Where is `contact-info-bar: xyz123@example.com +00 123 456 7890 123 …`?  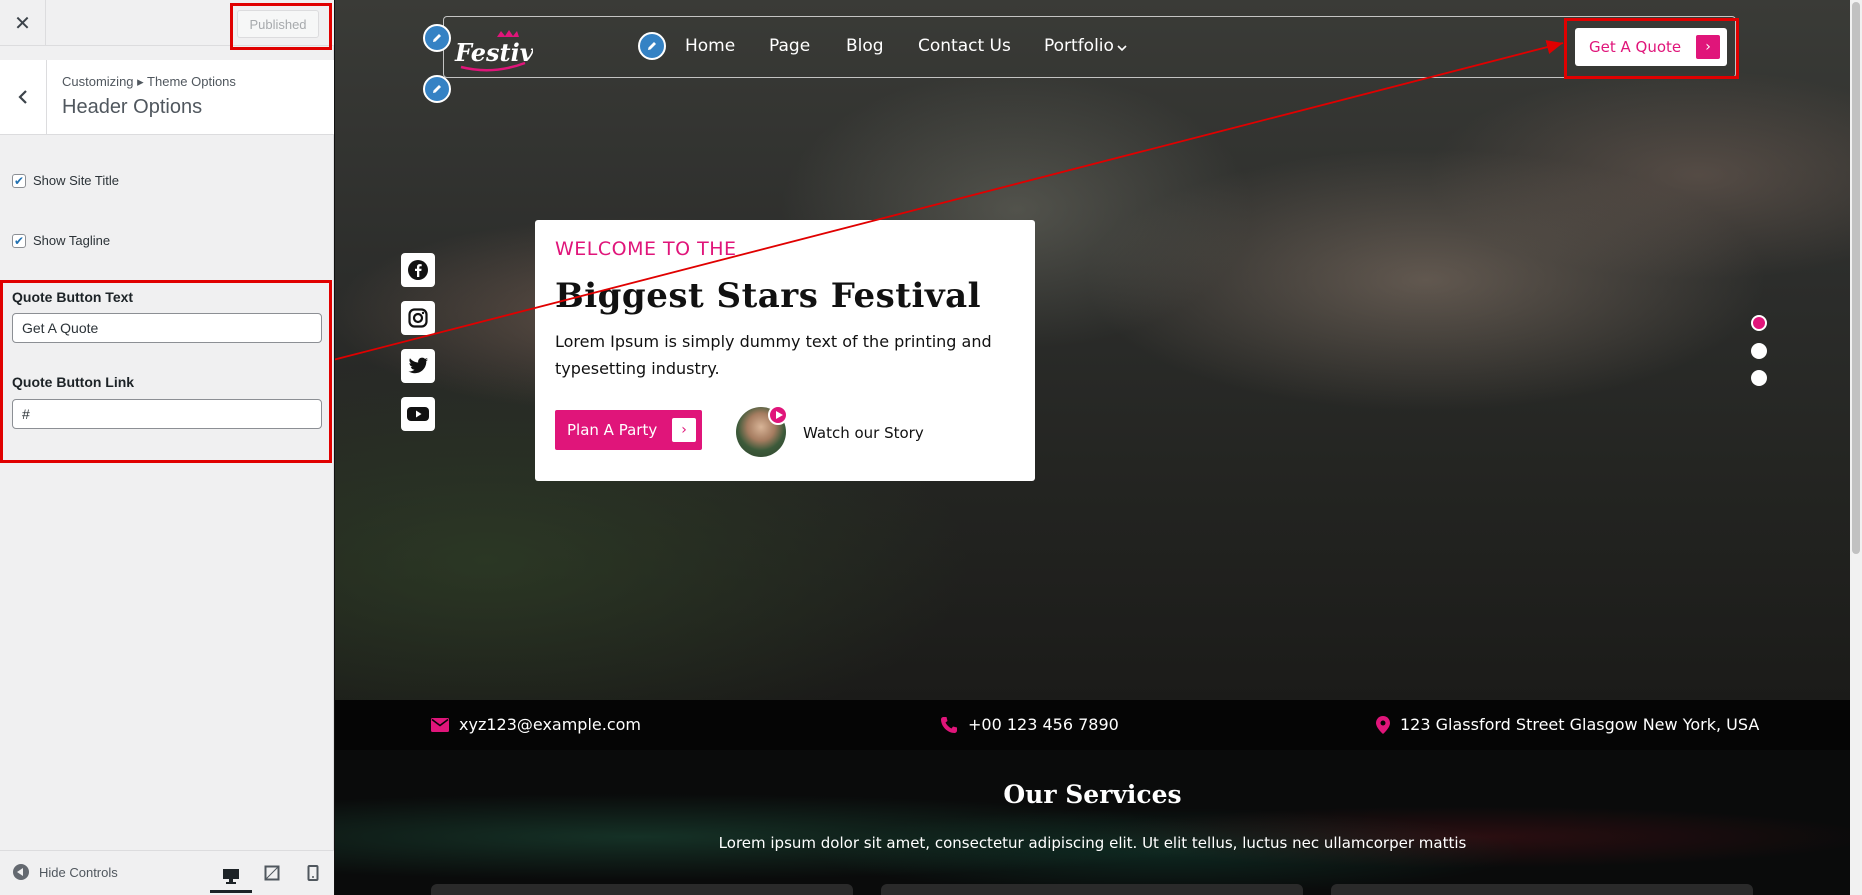 contact-info-bar: xyz123@example.com +00 123 456 7890 123 … is located at coordinates (1092, 725).